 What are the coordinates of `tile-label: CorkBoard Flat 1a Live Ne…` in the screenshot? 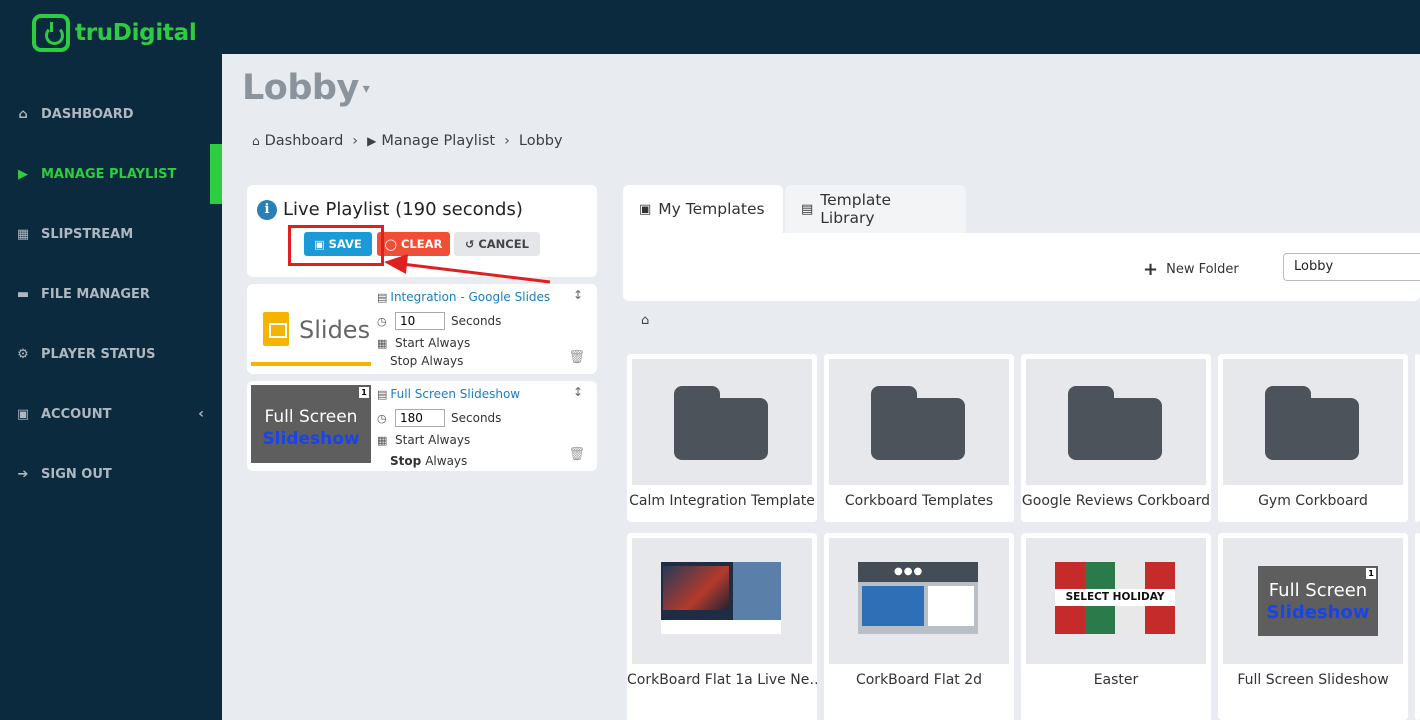 It's located at (722, 680).